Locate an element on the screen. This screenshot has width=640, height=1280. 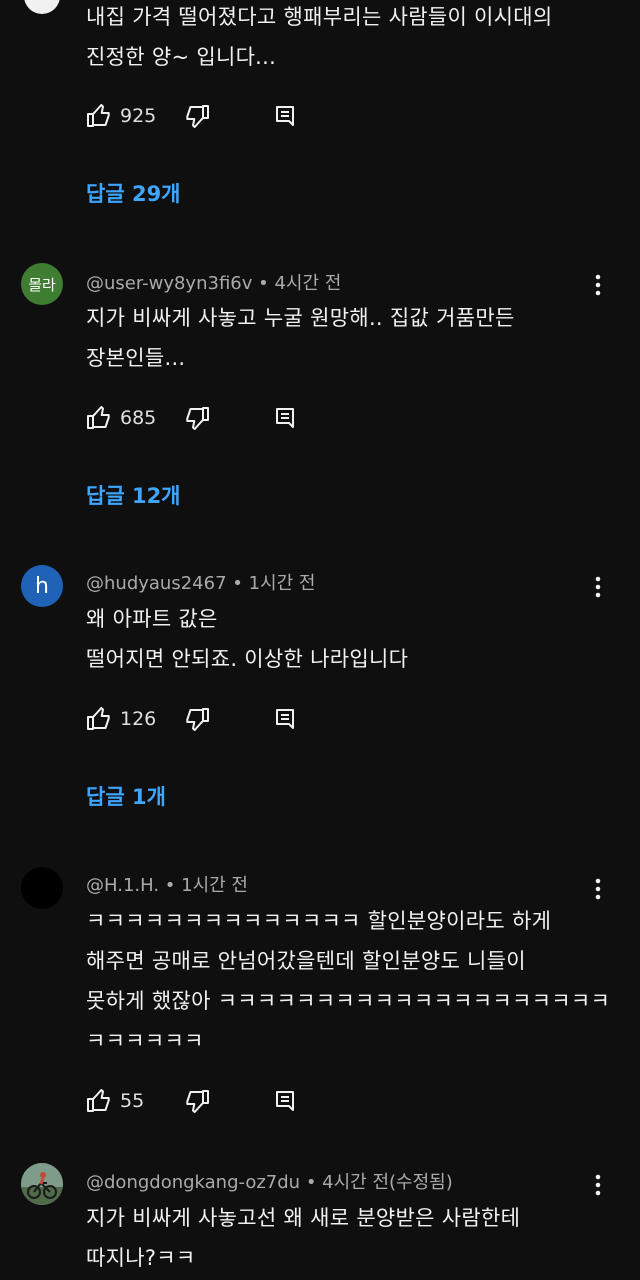
comment-meta: @hudyaus2467 • 1시간 전 is located at coordinates (201, 583).